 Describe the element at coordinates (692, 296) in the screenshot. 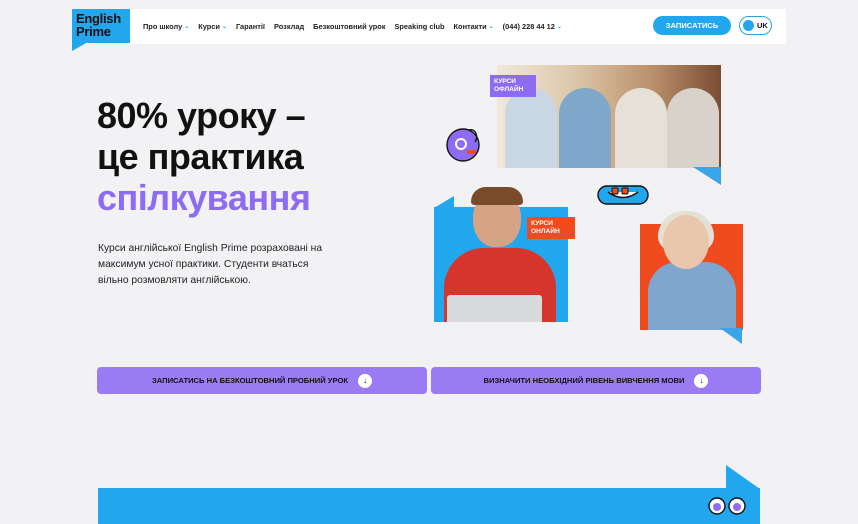

I see `teacher-body` at that location.